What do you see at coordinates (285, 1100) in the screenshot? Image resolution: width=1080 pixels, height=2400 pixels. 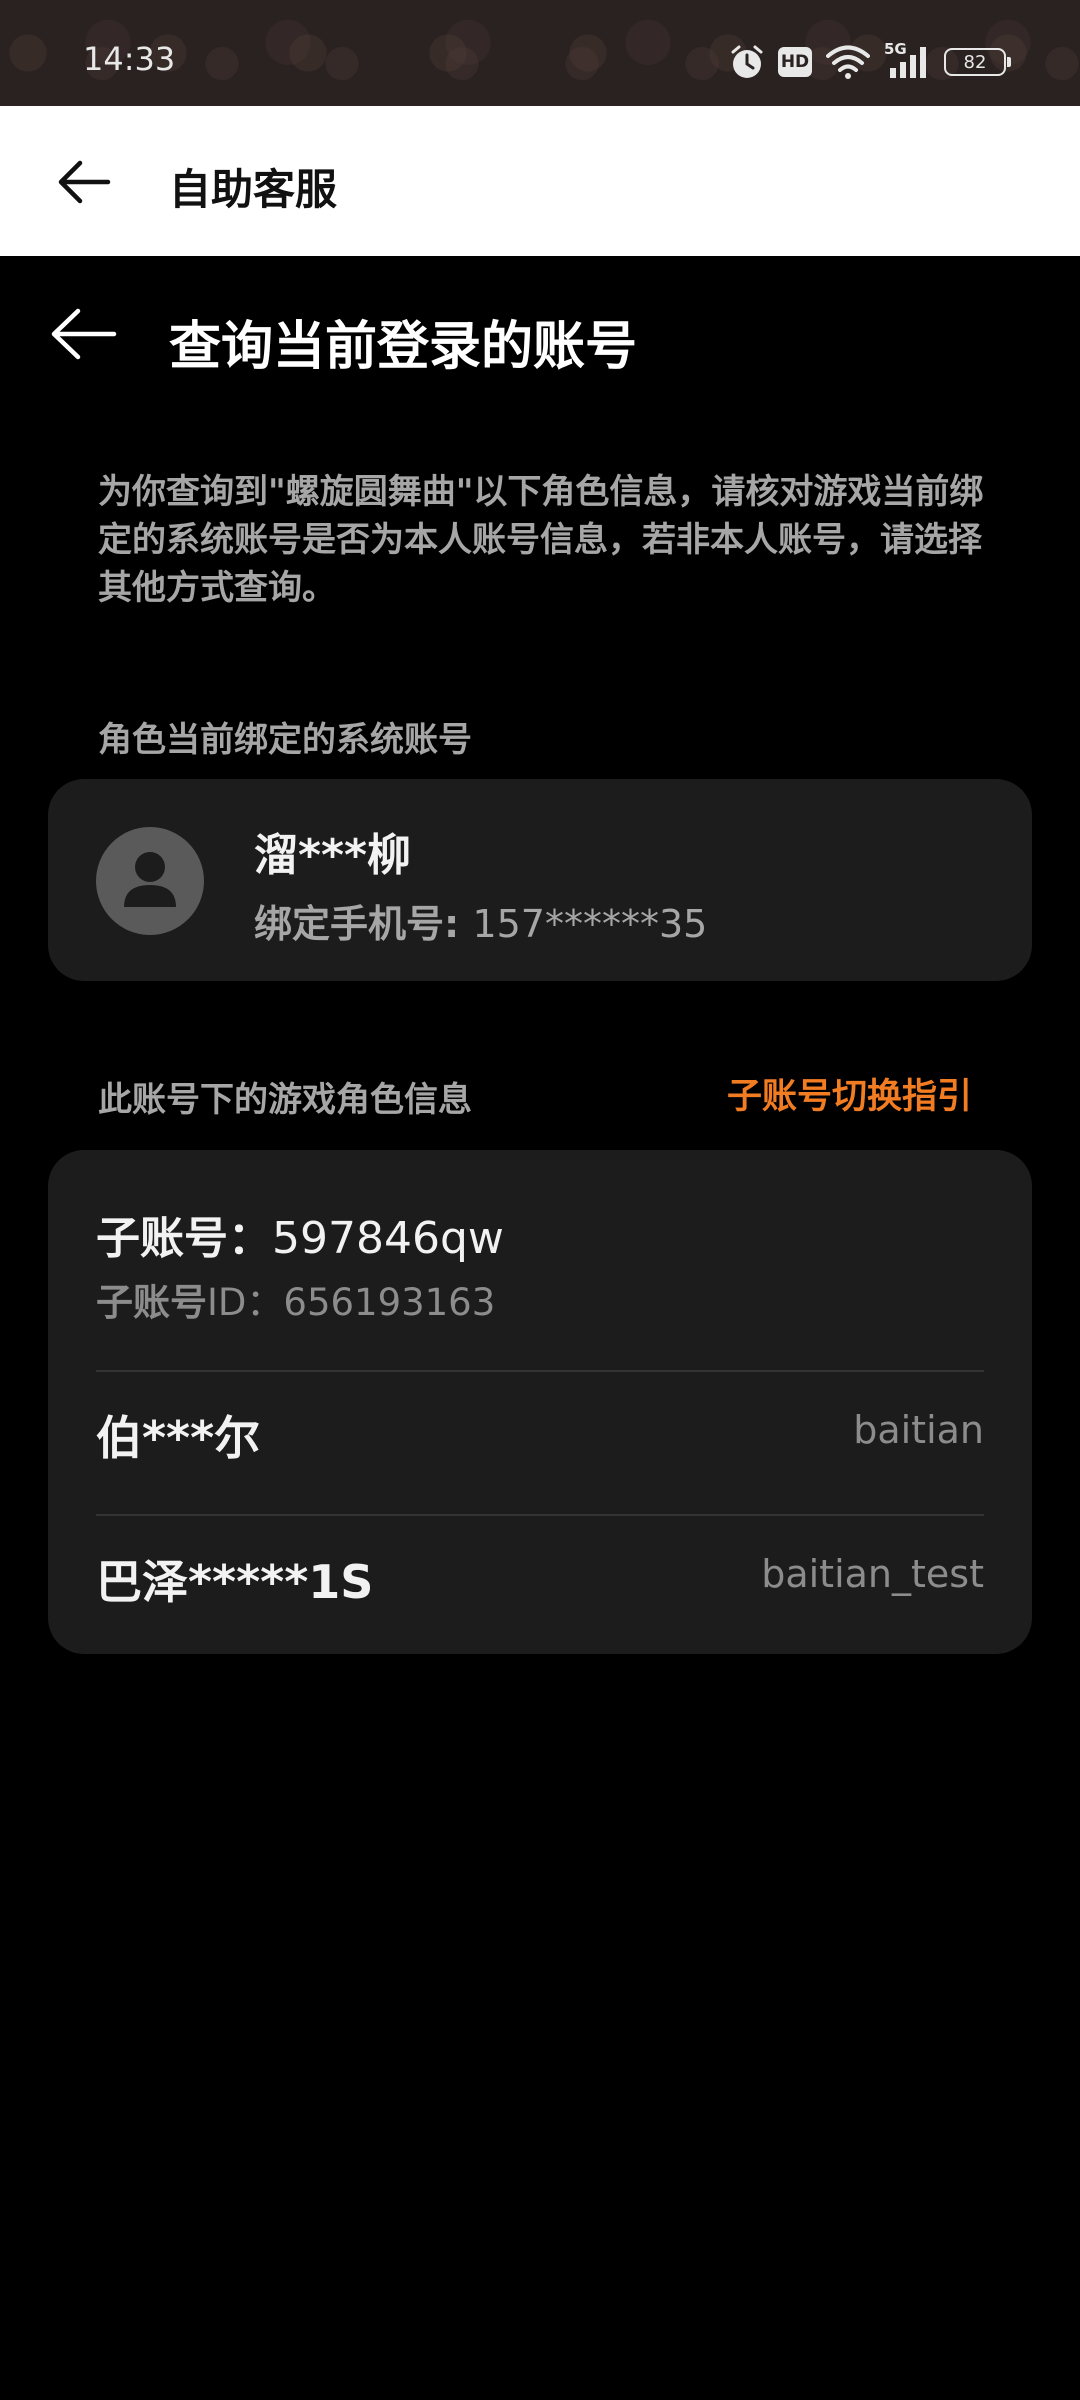 I see `roles-section-label: 此账号下的游戏角色信息` at bounding box center [285, 1100].